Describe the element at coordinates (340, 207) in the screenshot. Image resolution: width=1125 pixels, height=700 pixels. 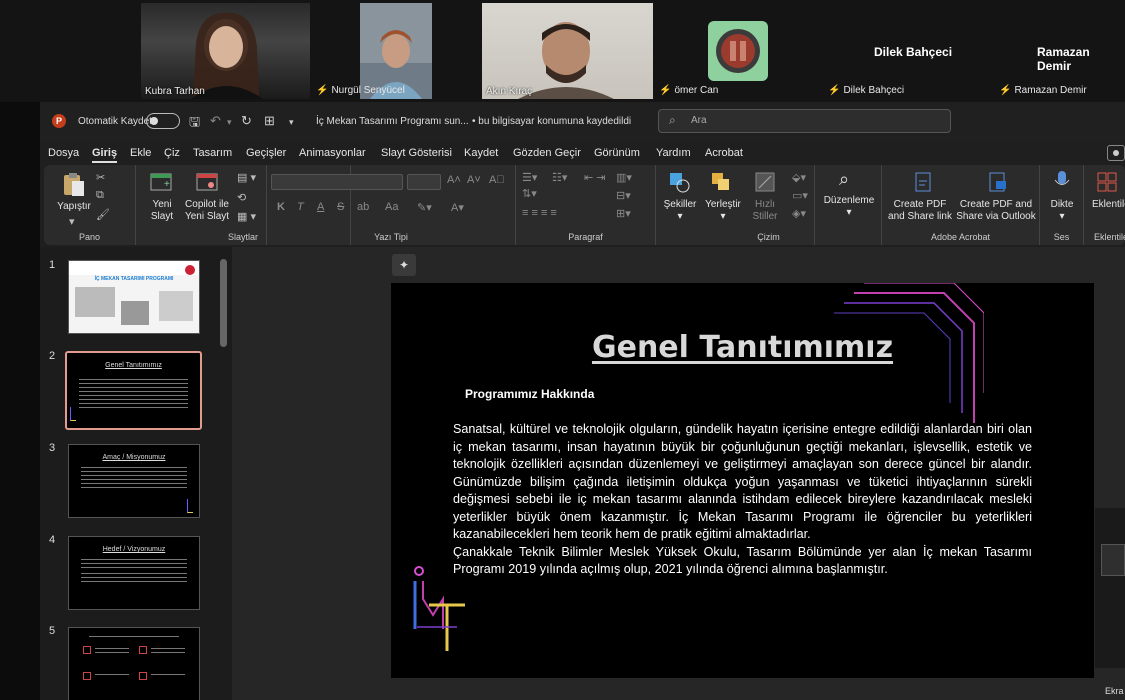
I see `strikethrough-button: S` at that location.